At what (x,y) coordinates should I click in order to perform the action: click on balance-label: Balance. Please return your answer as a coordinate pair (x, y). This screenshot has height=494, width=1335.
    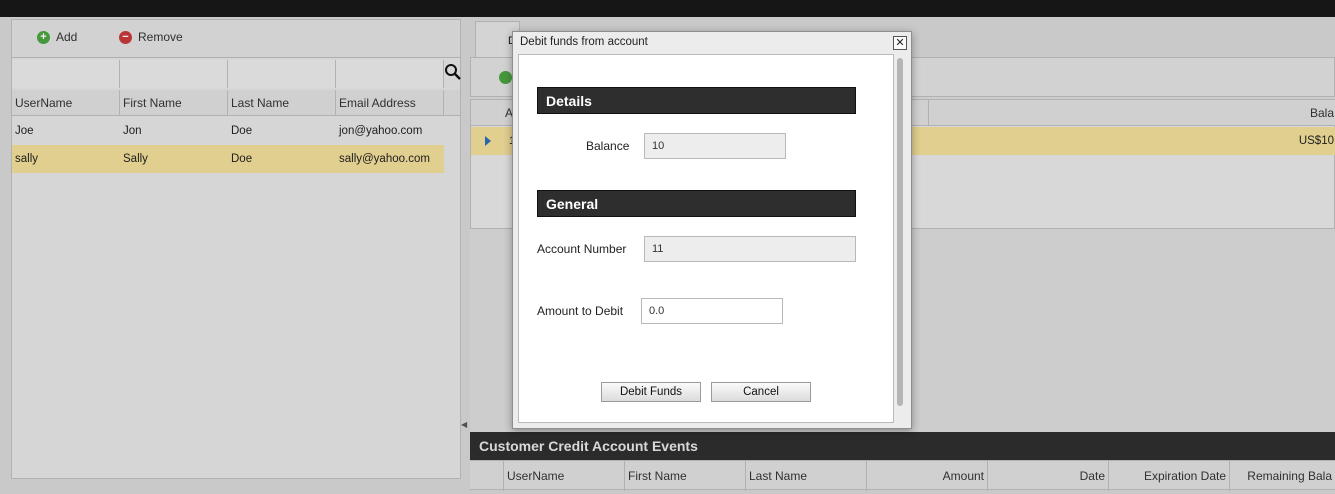
    Looking at the image, I should click on (608, 146).